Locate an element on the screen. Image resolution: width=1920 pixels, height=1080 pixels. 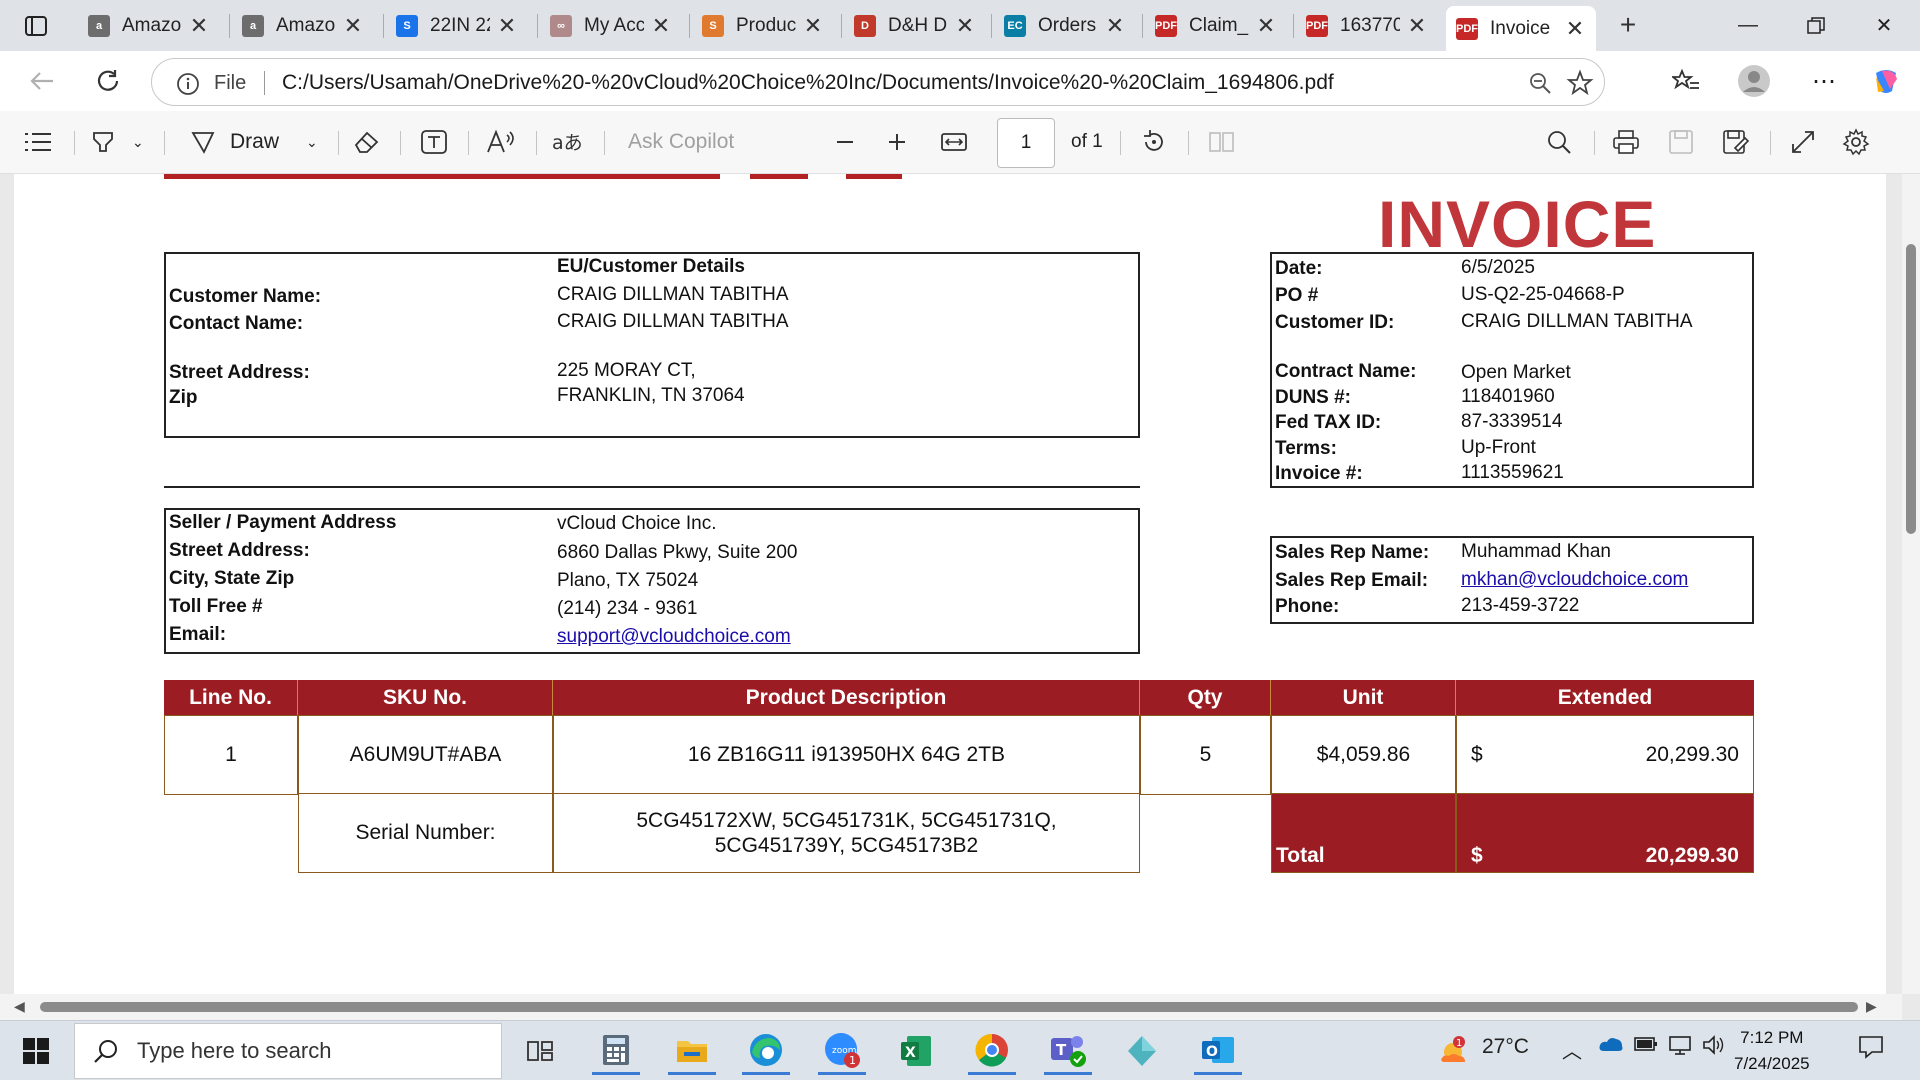
page-number-input: 1 is located at coordinates (1026, 143).